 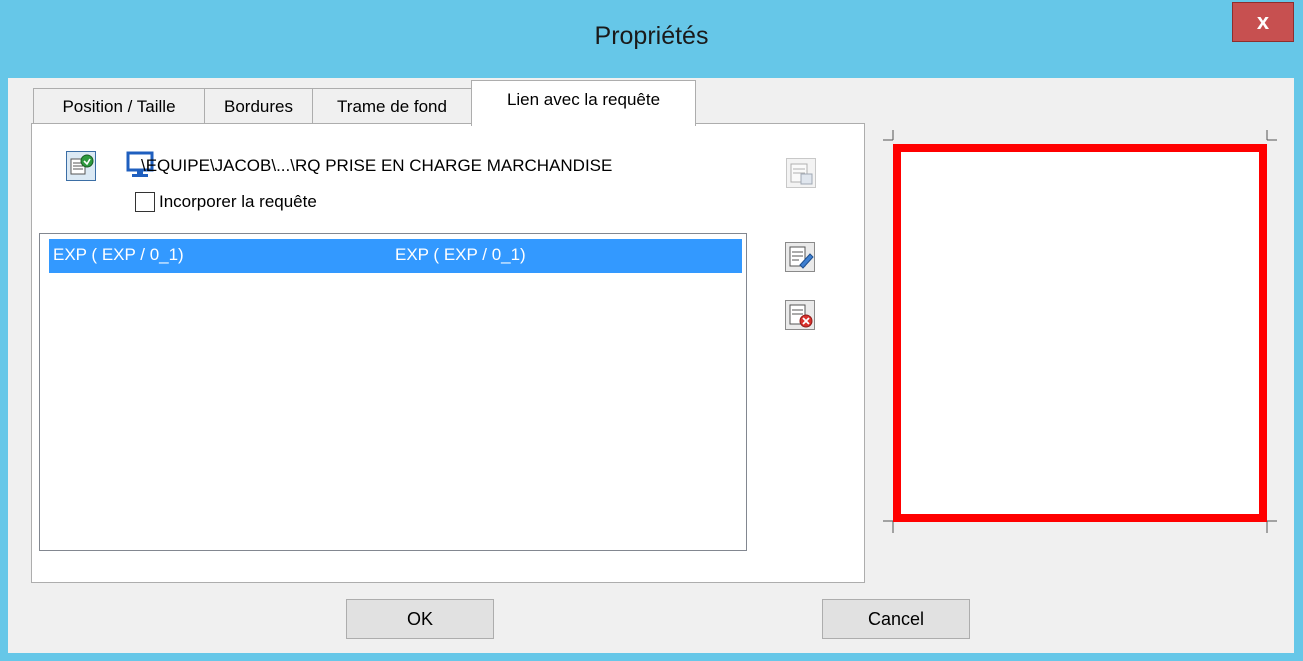 I want to click on close-button: x, so click(x=1263, y=22).